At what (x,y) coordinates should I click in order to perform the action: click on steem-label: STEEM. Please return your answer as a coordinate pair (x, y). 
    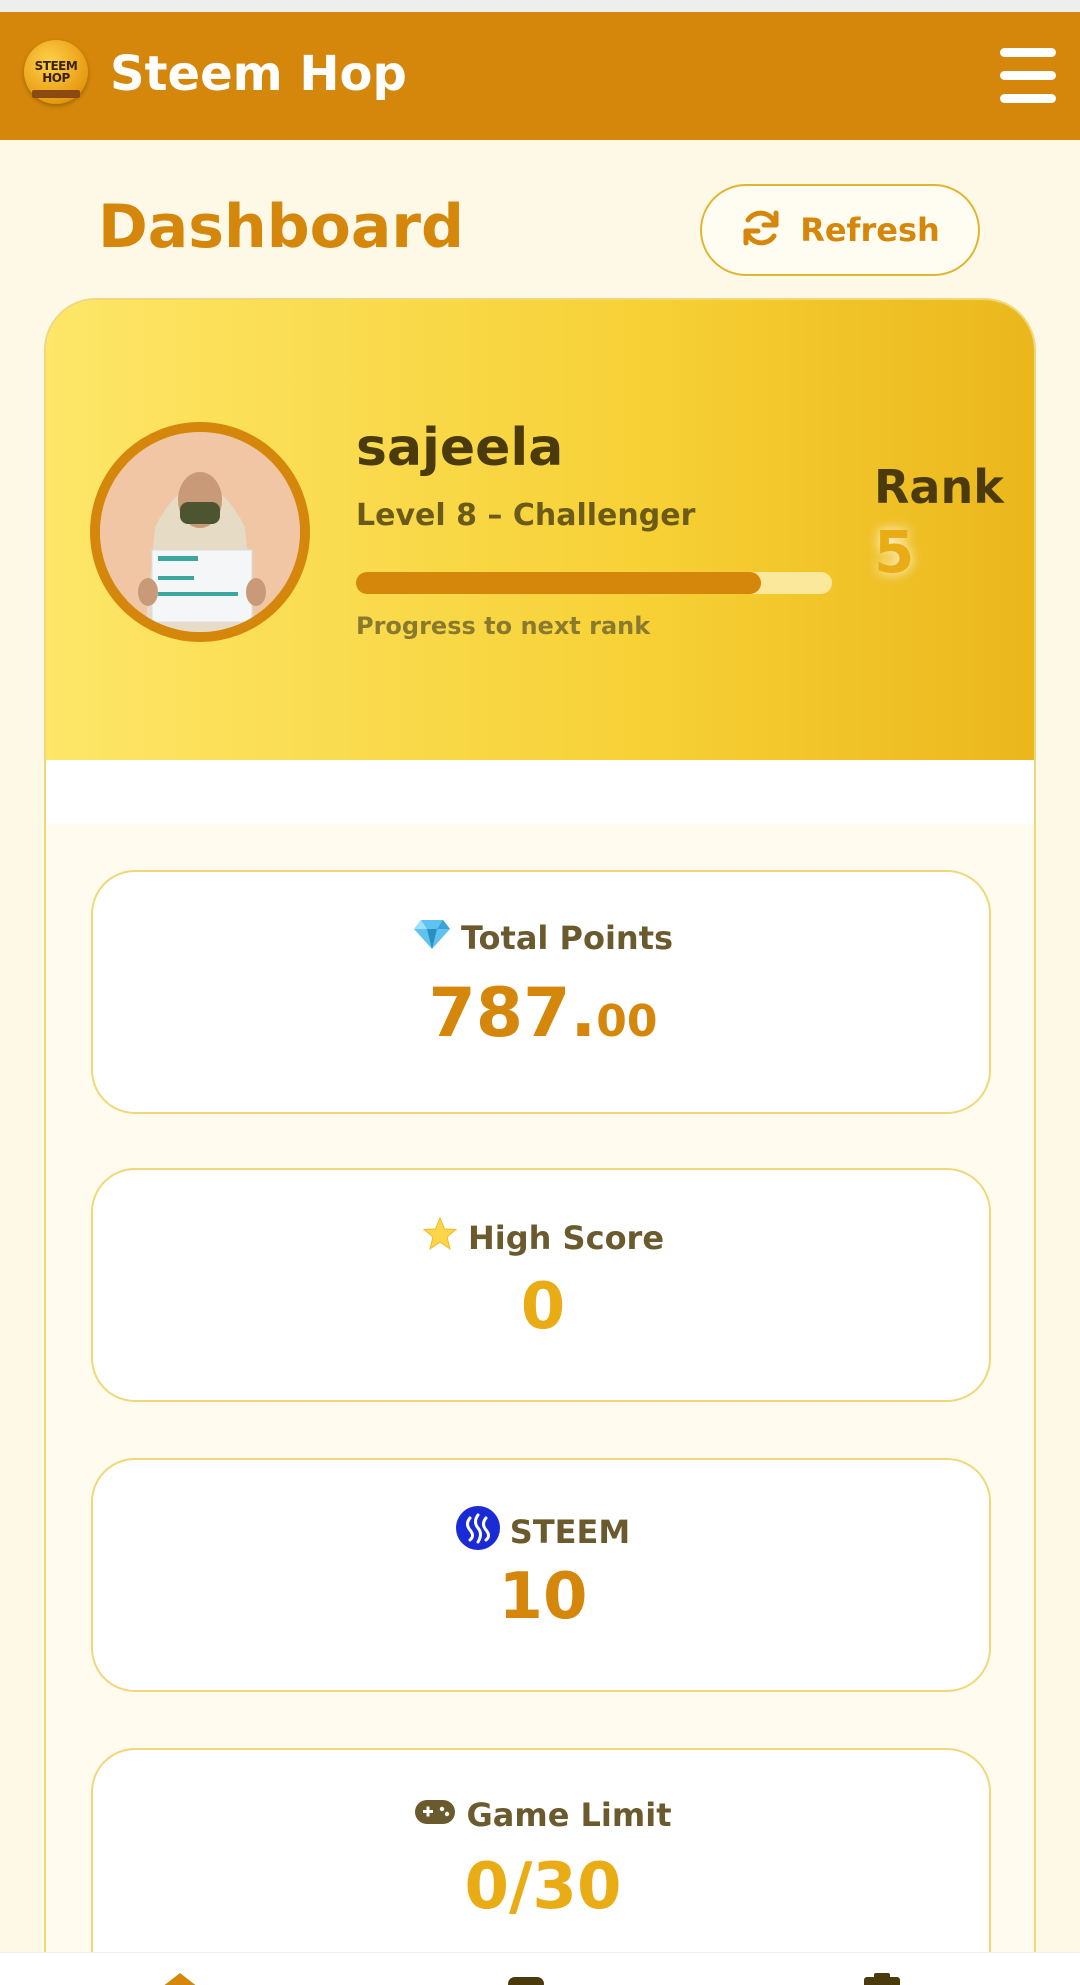
    Looking at the image, I should click on (570, 1532).